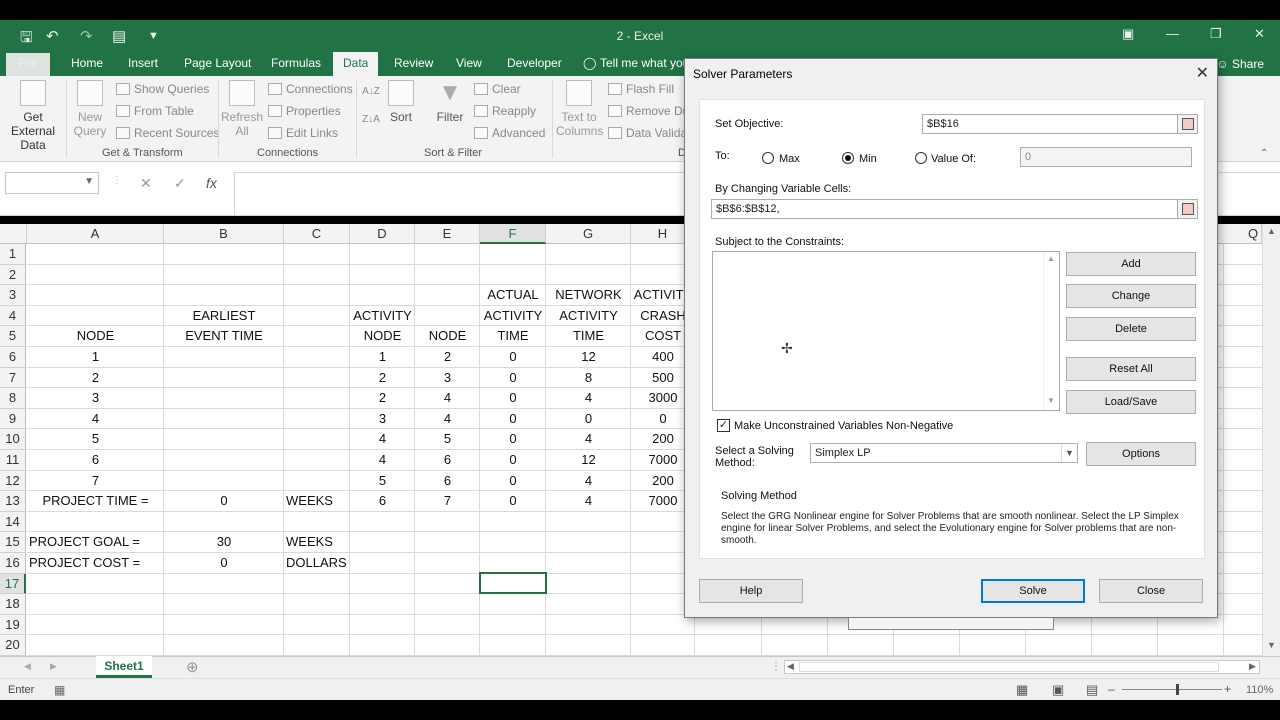 This screenshot has width=1280, height=720. I want to click on page-layout-view-icon: ▣, so click(1058, 690).